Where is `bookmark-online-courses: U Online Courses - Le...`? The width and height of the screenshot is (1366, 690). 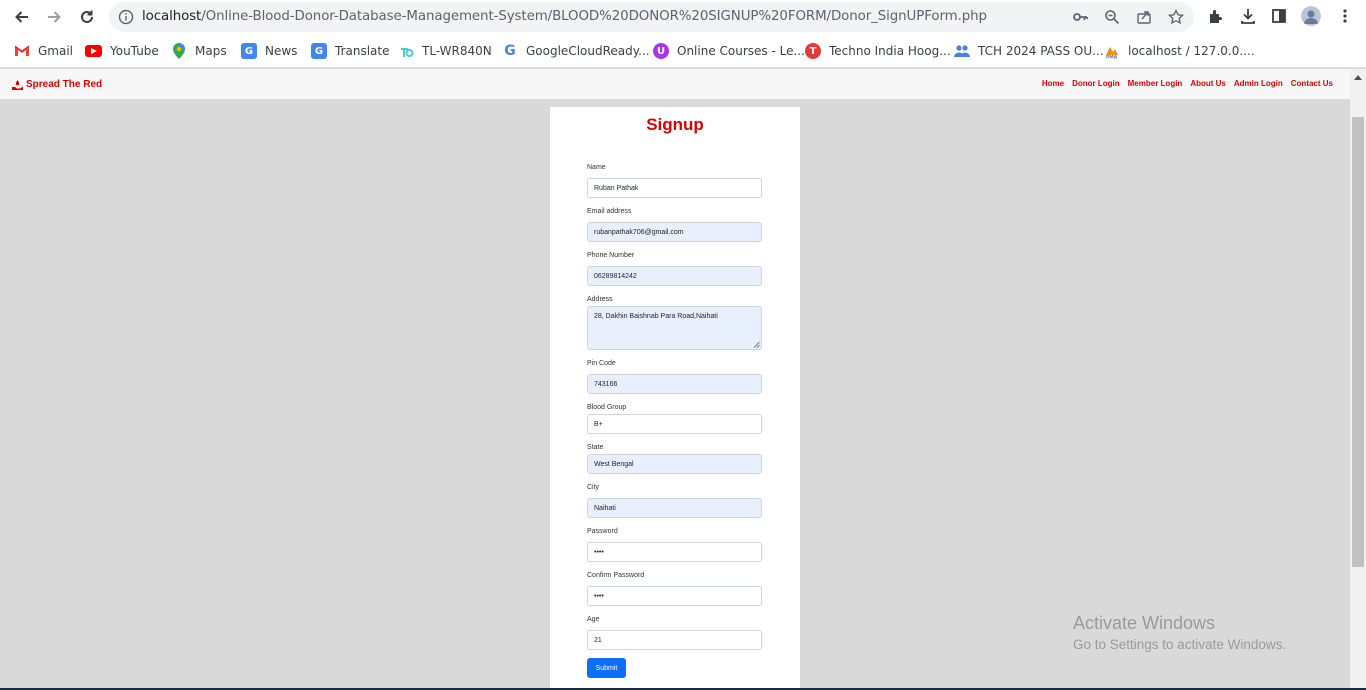 bookmark-online-courses: U Online Courses - Le... is located at coordinates (729, 51).